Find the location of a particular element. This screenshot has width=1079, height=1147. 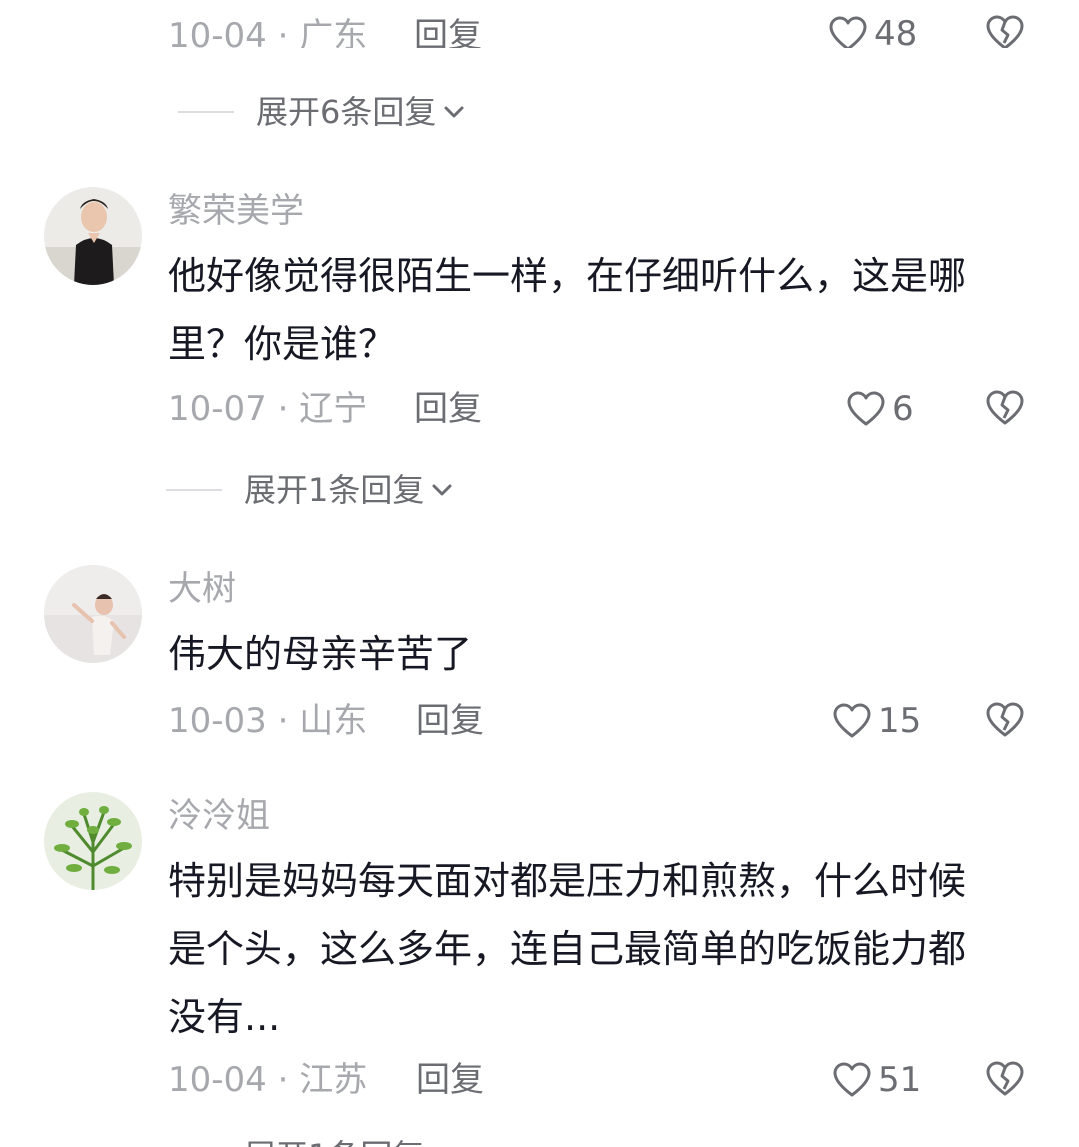

comment-date: 10-07 is located at coordinates (217, 409).